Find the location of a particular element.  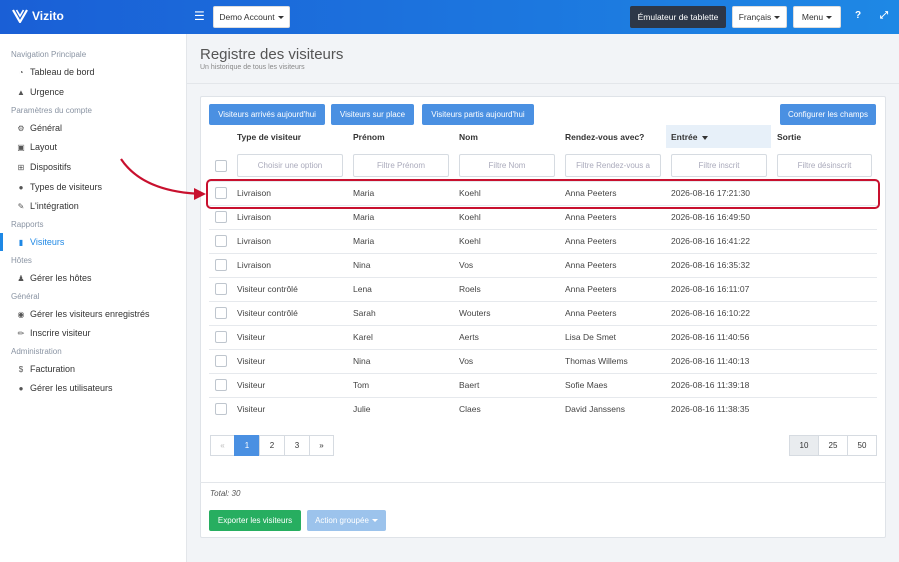

sidebar-item-billing: $ Facturation is located at coordinates (45, 369).